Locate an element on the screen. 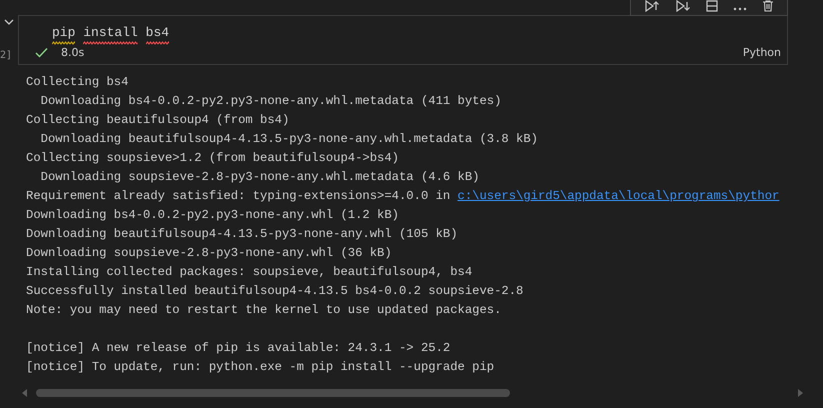 The height and width of the screenshot is (408, 823). execution-count: 2] is located at coordinates (6, 55).